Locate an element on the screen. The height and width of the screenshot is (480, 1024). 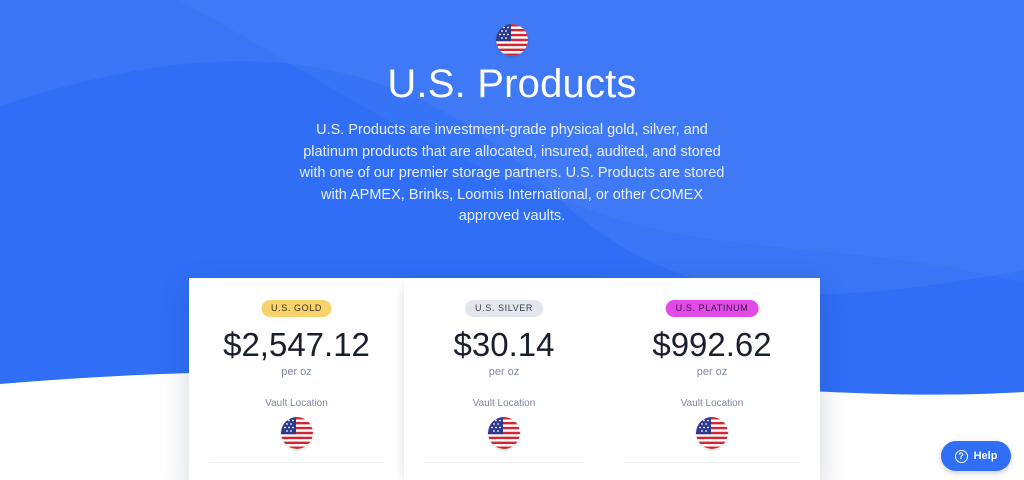
gold-vault-label: Vault Location is located at coordinates (296, 403).